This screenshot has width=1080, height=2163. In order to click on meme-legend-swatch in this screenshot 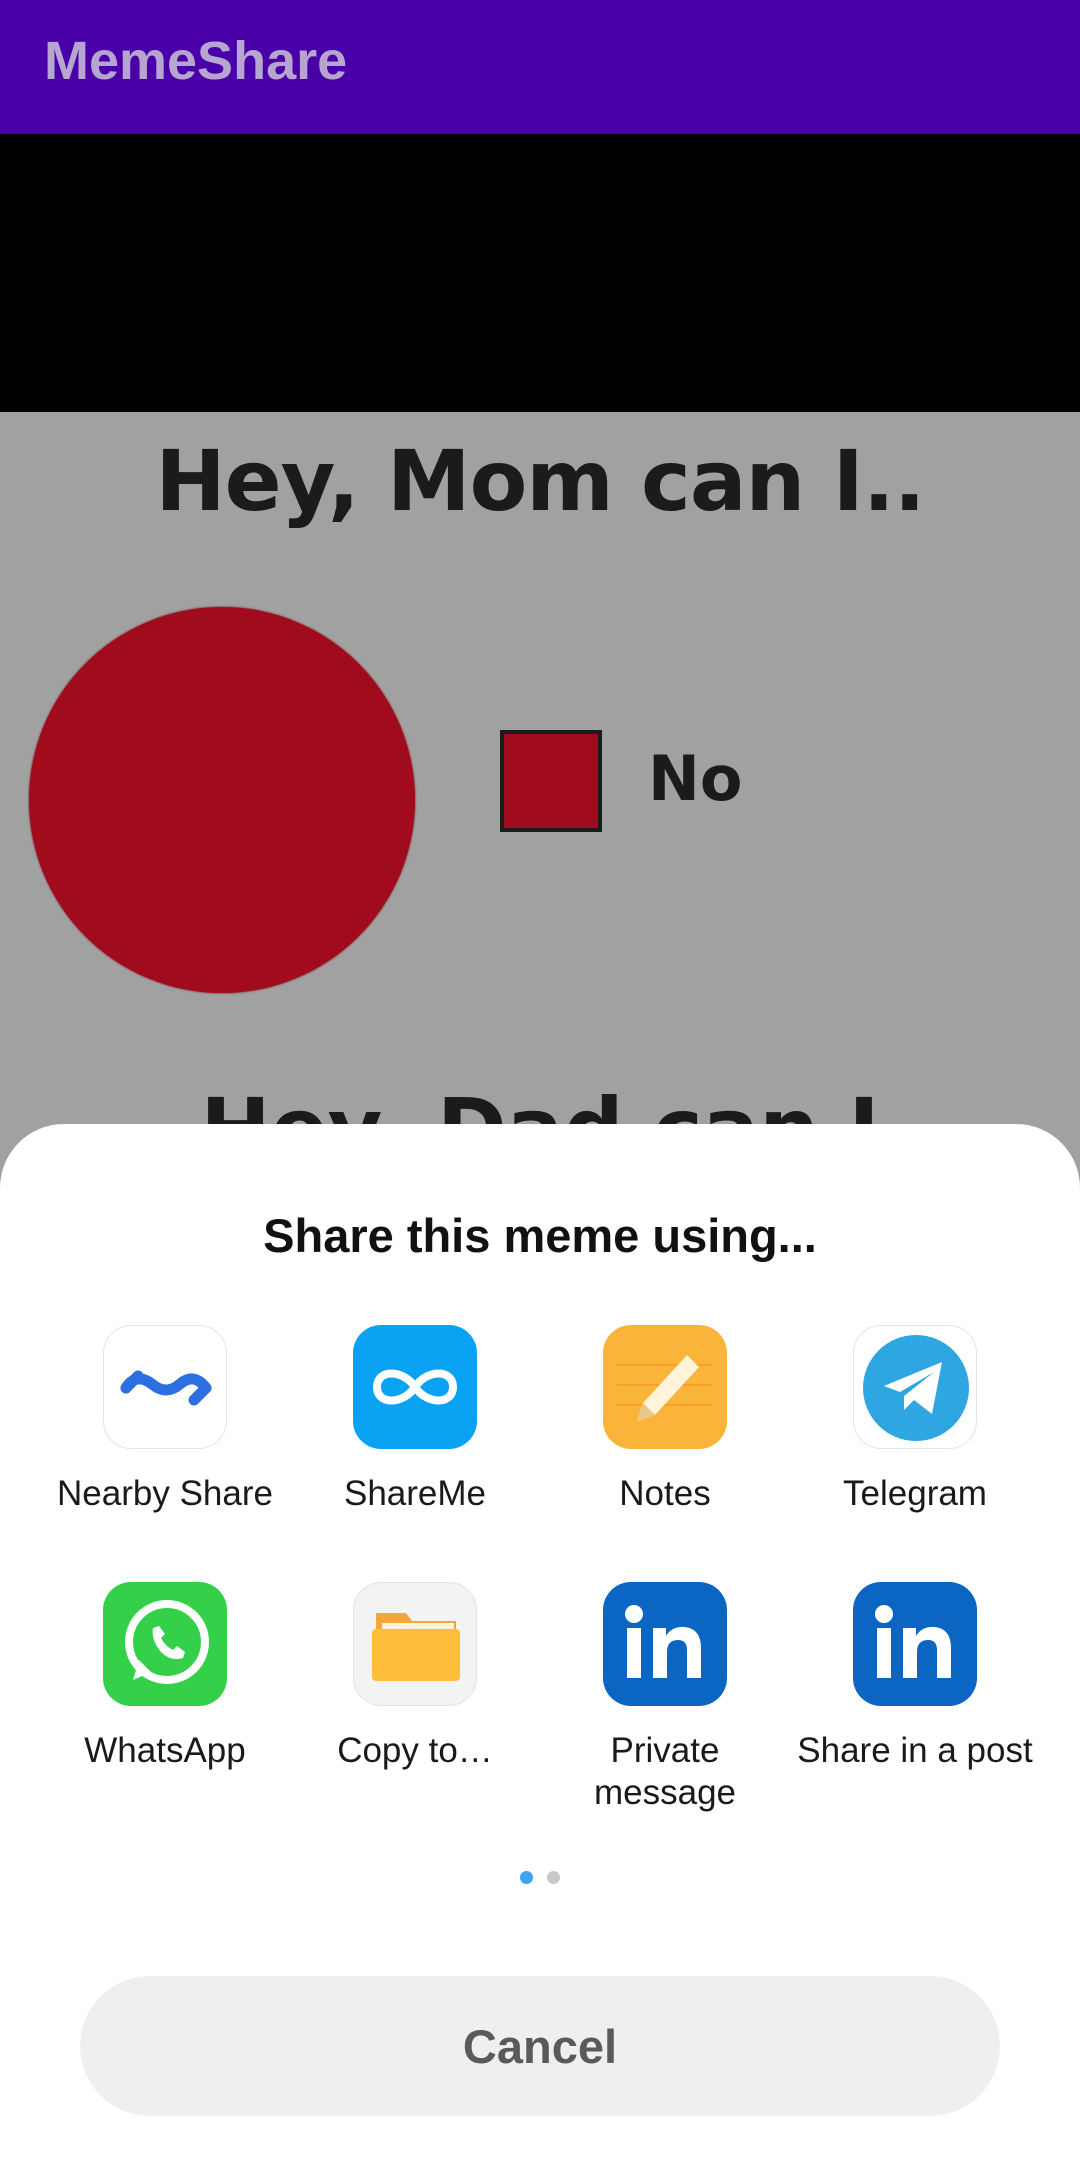, I will do `click(551, 781)`.